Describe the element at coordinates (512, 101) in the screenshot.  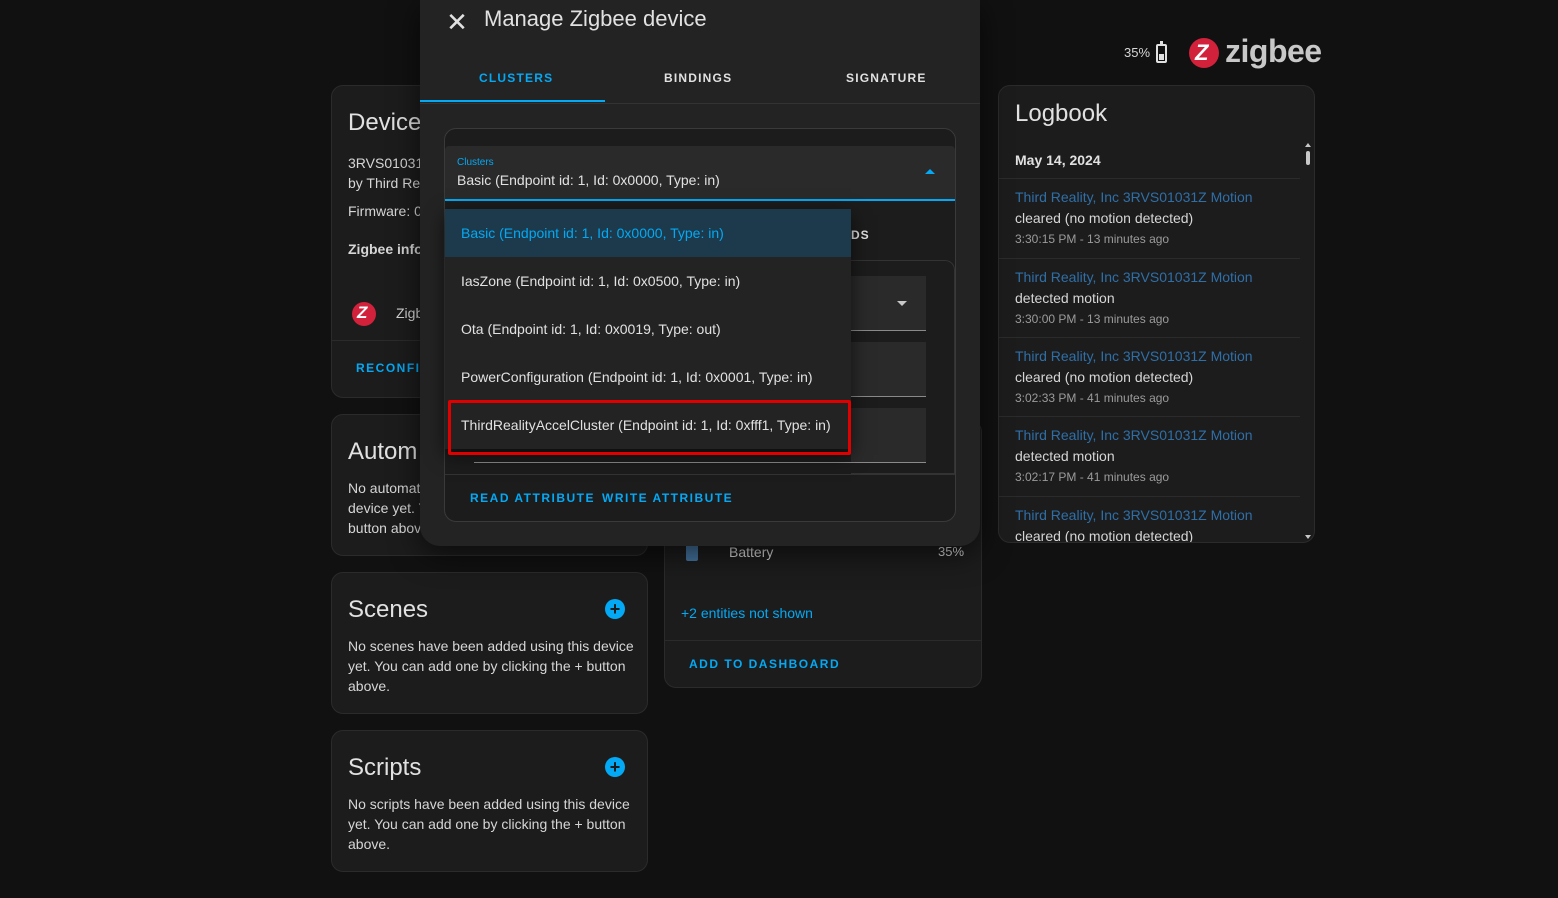
I see `active-tab-indicator` at that location.